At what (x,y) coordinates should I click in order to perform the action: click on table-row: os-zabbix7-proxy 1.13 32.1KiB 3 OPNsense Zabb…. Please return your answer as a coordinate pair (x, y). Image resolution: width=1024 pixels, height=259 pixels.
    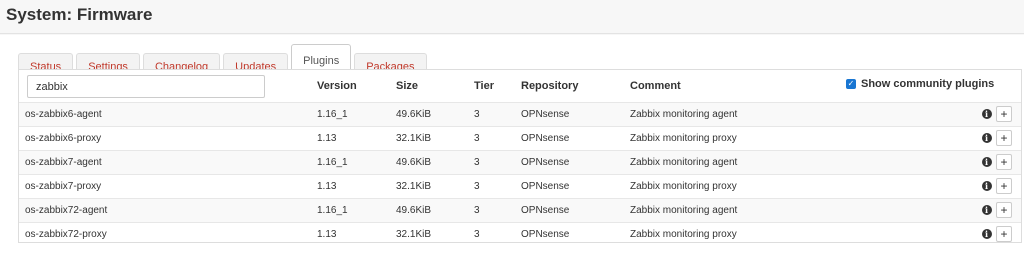
    Looking at the image, I should click on (520, 186).